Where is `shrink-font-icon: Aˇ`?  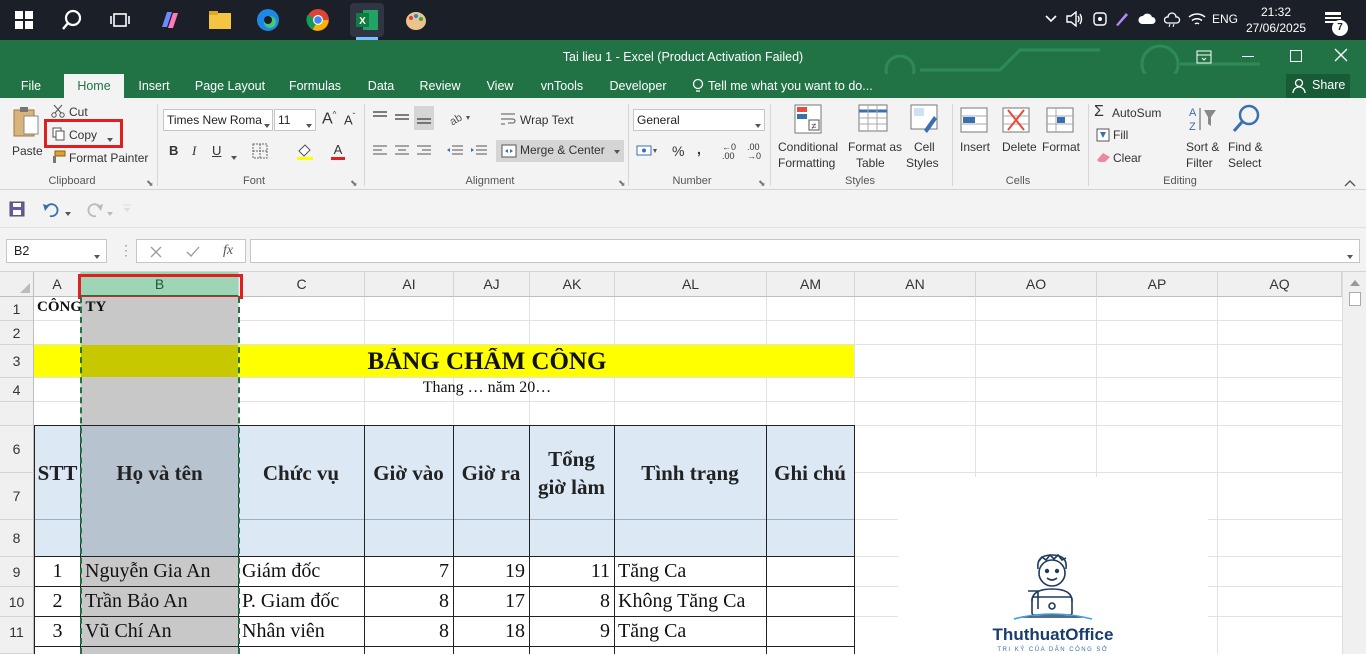
shrink-font-icon: Aˇ is located at coordinates (349, 119).